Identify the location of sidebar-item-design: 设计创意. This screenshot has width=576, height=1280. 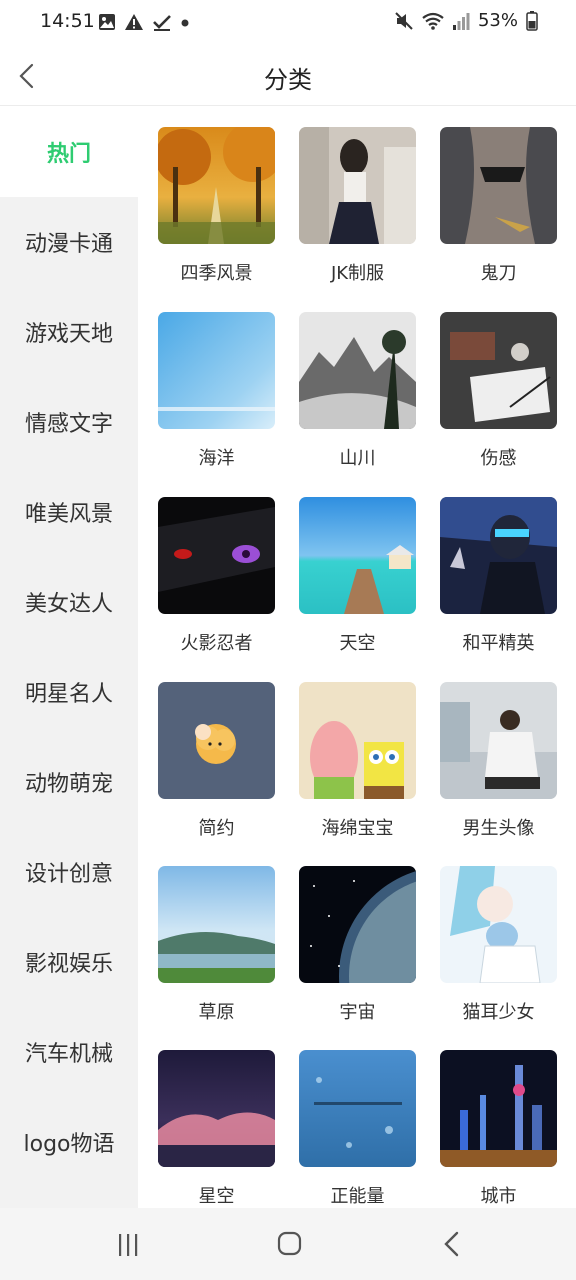
(69, 872).